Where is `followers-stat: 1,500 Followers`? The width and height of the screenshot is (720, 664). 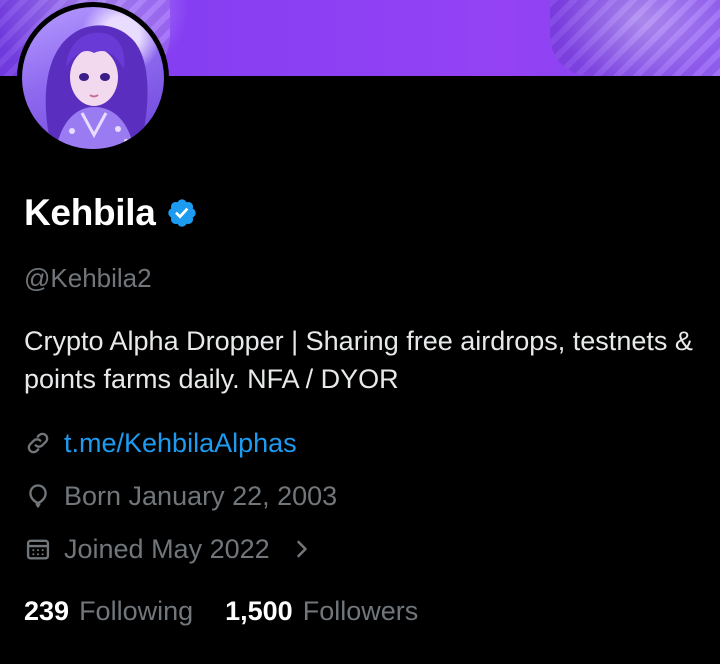 followers-stat: 1,500 Followers is located at coordinates (321, 611).